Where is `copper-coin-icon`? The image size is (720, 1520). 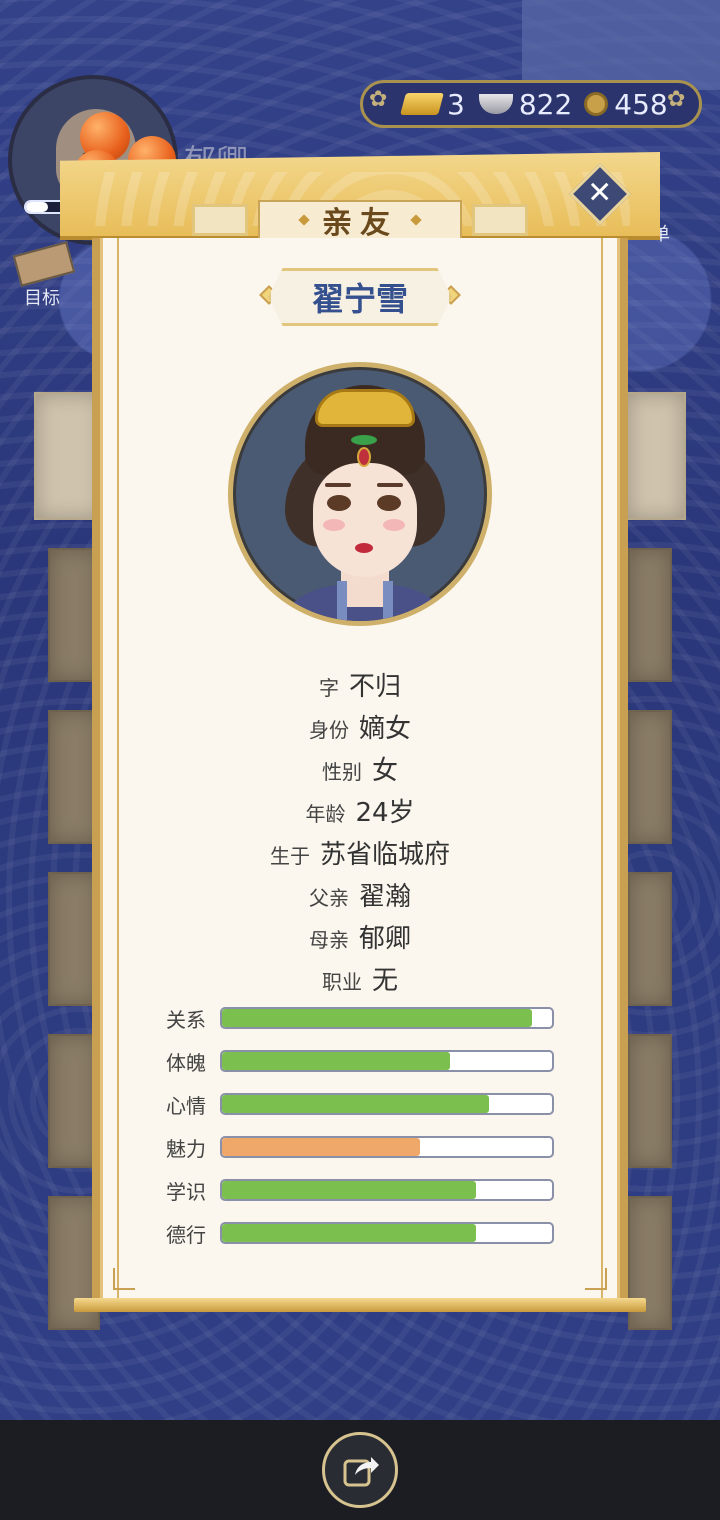 copper-coin-icon is located at coordinates (596, 104).